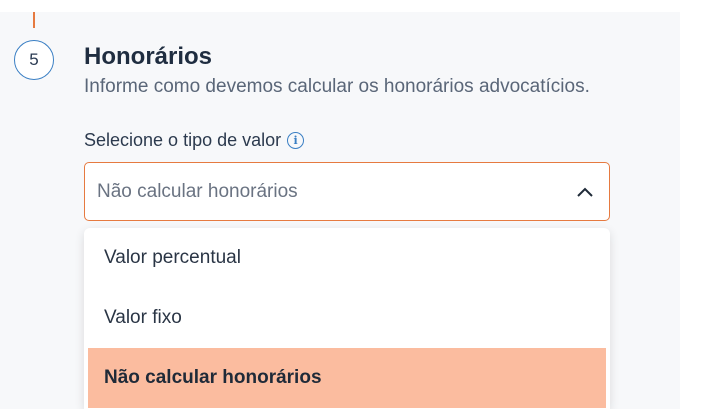 The image size is (704, 409). I want to click on option-nao-calcular-honorarios: Não calcular honorários, so click(347, 378).